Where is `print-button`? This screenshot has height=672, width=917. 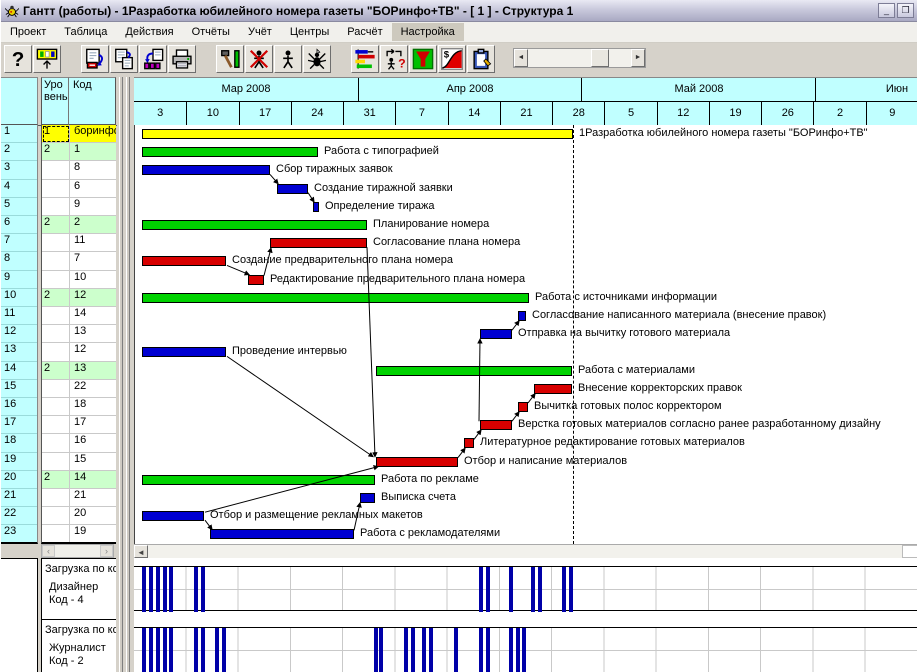 print-button is located at coordinates (182, 59).